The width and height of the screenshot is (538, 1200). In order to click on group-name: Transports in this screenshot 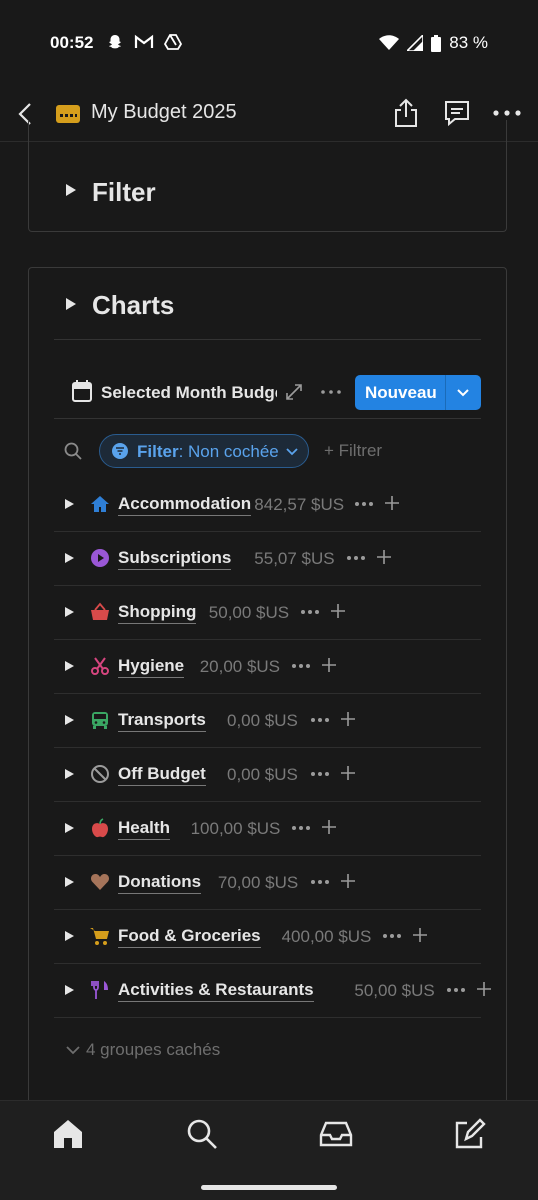, I will do `click(162, 721)`.